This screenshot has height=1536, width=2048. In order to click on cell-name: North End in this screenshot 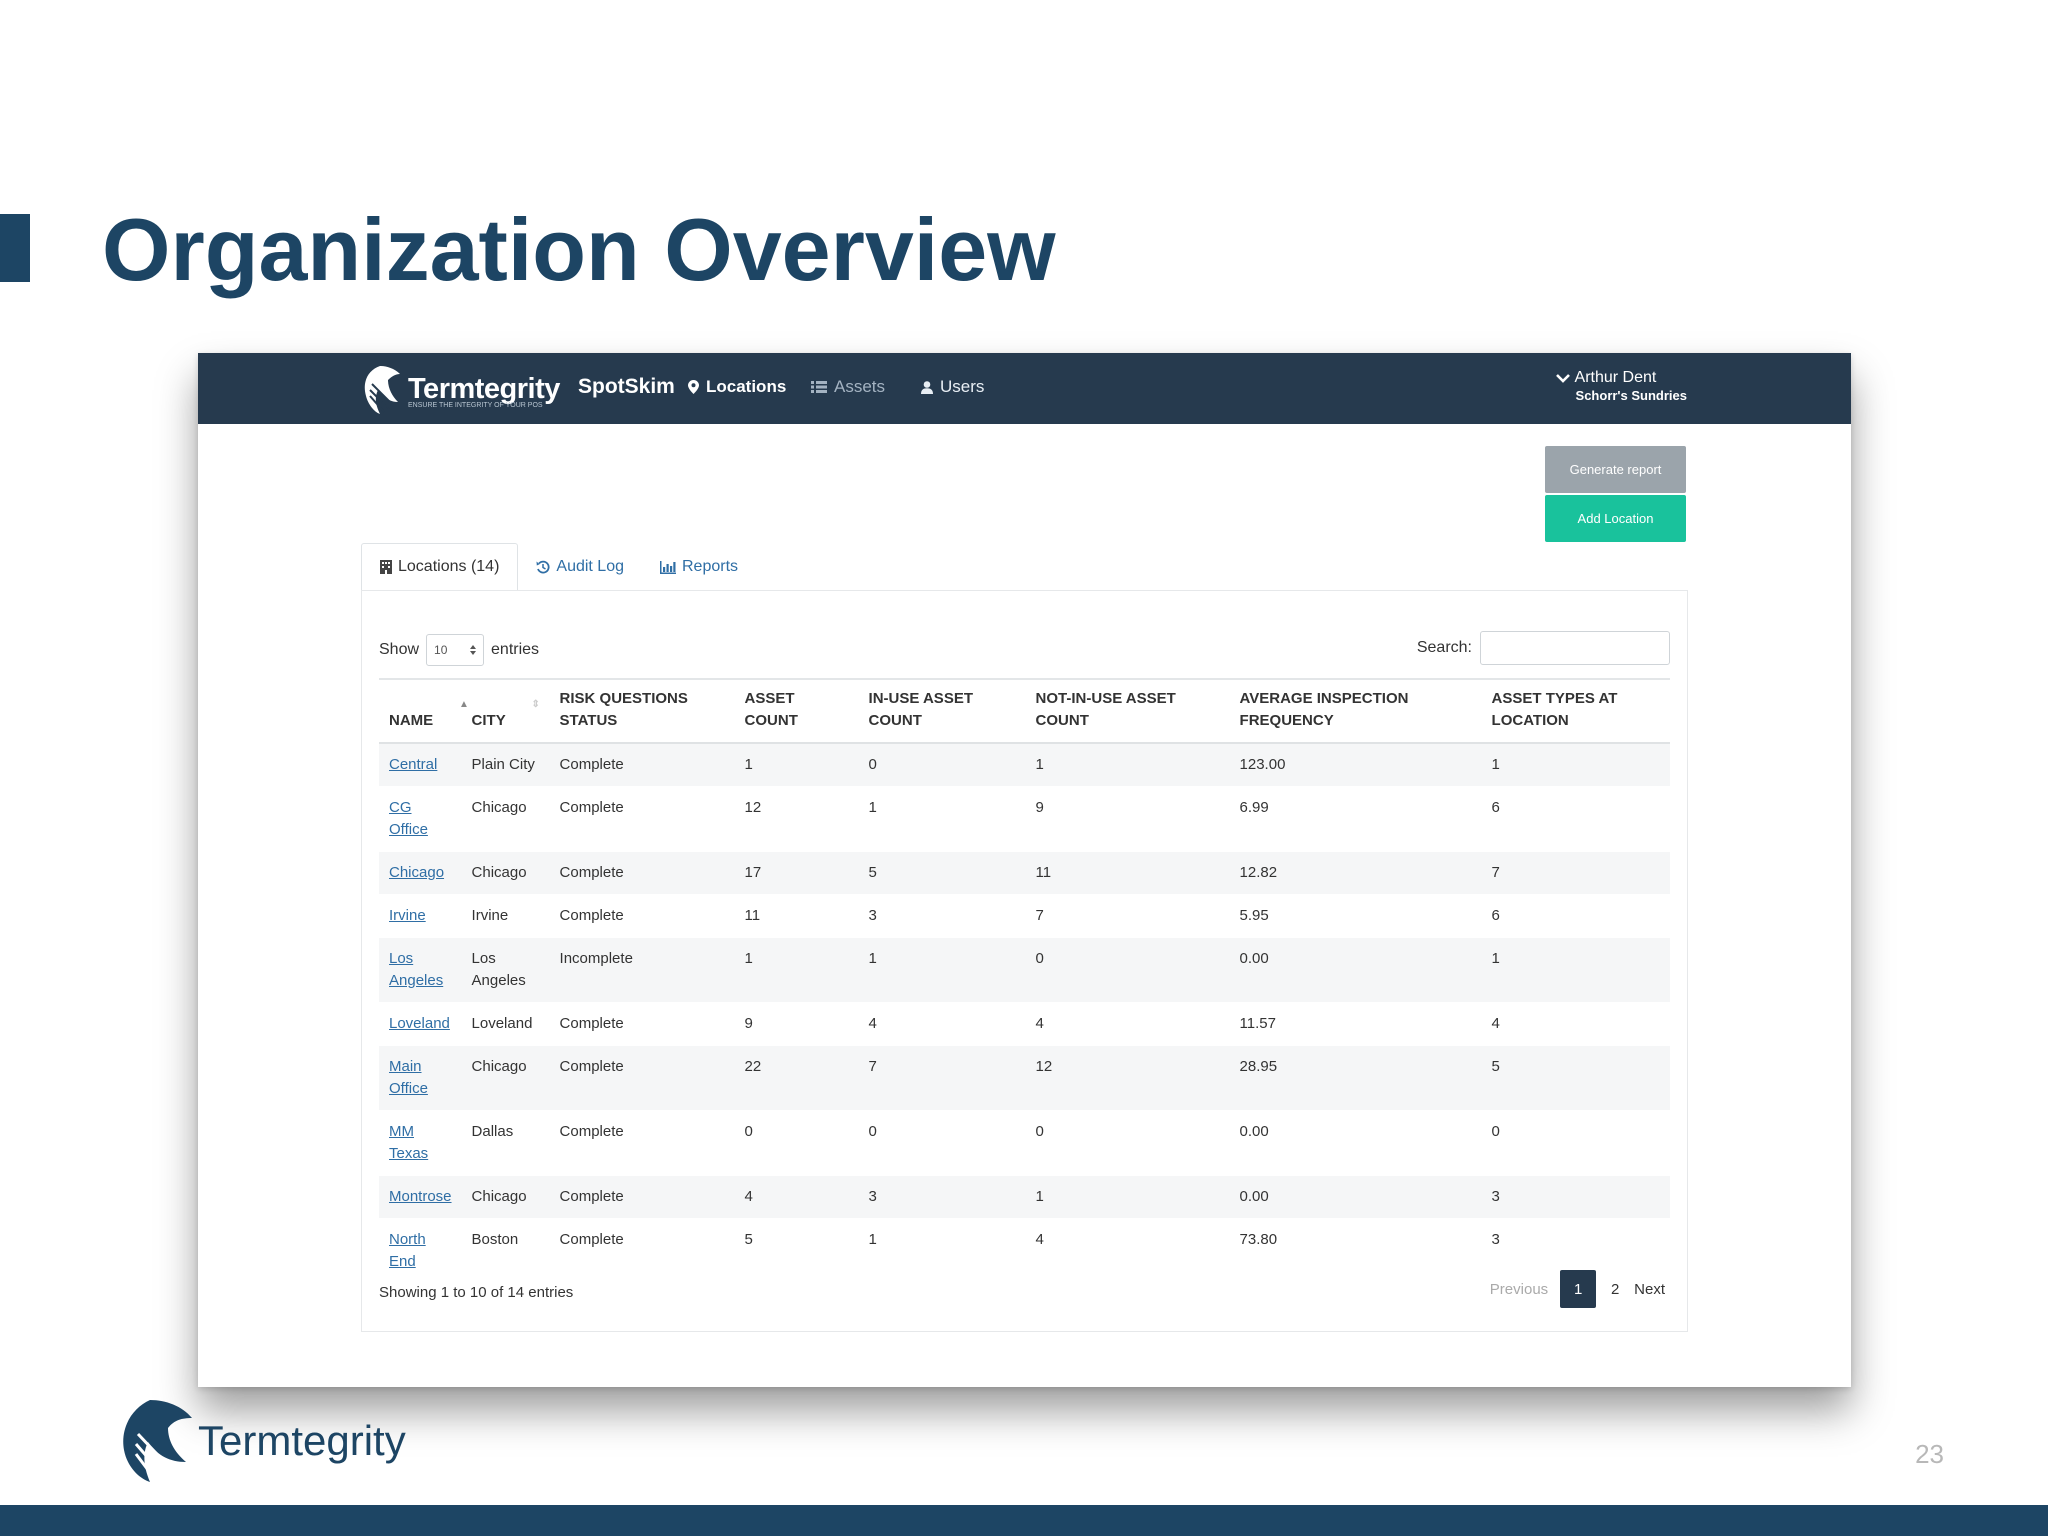, I will do `click(420, 1251)`.